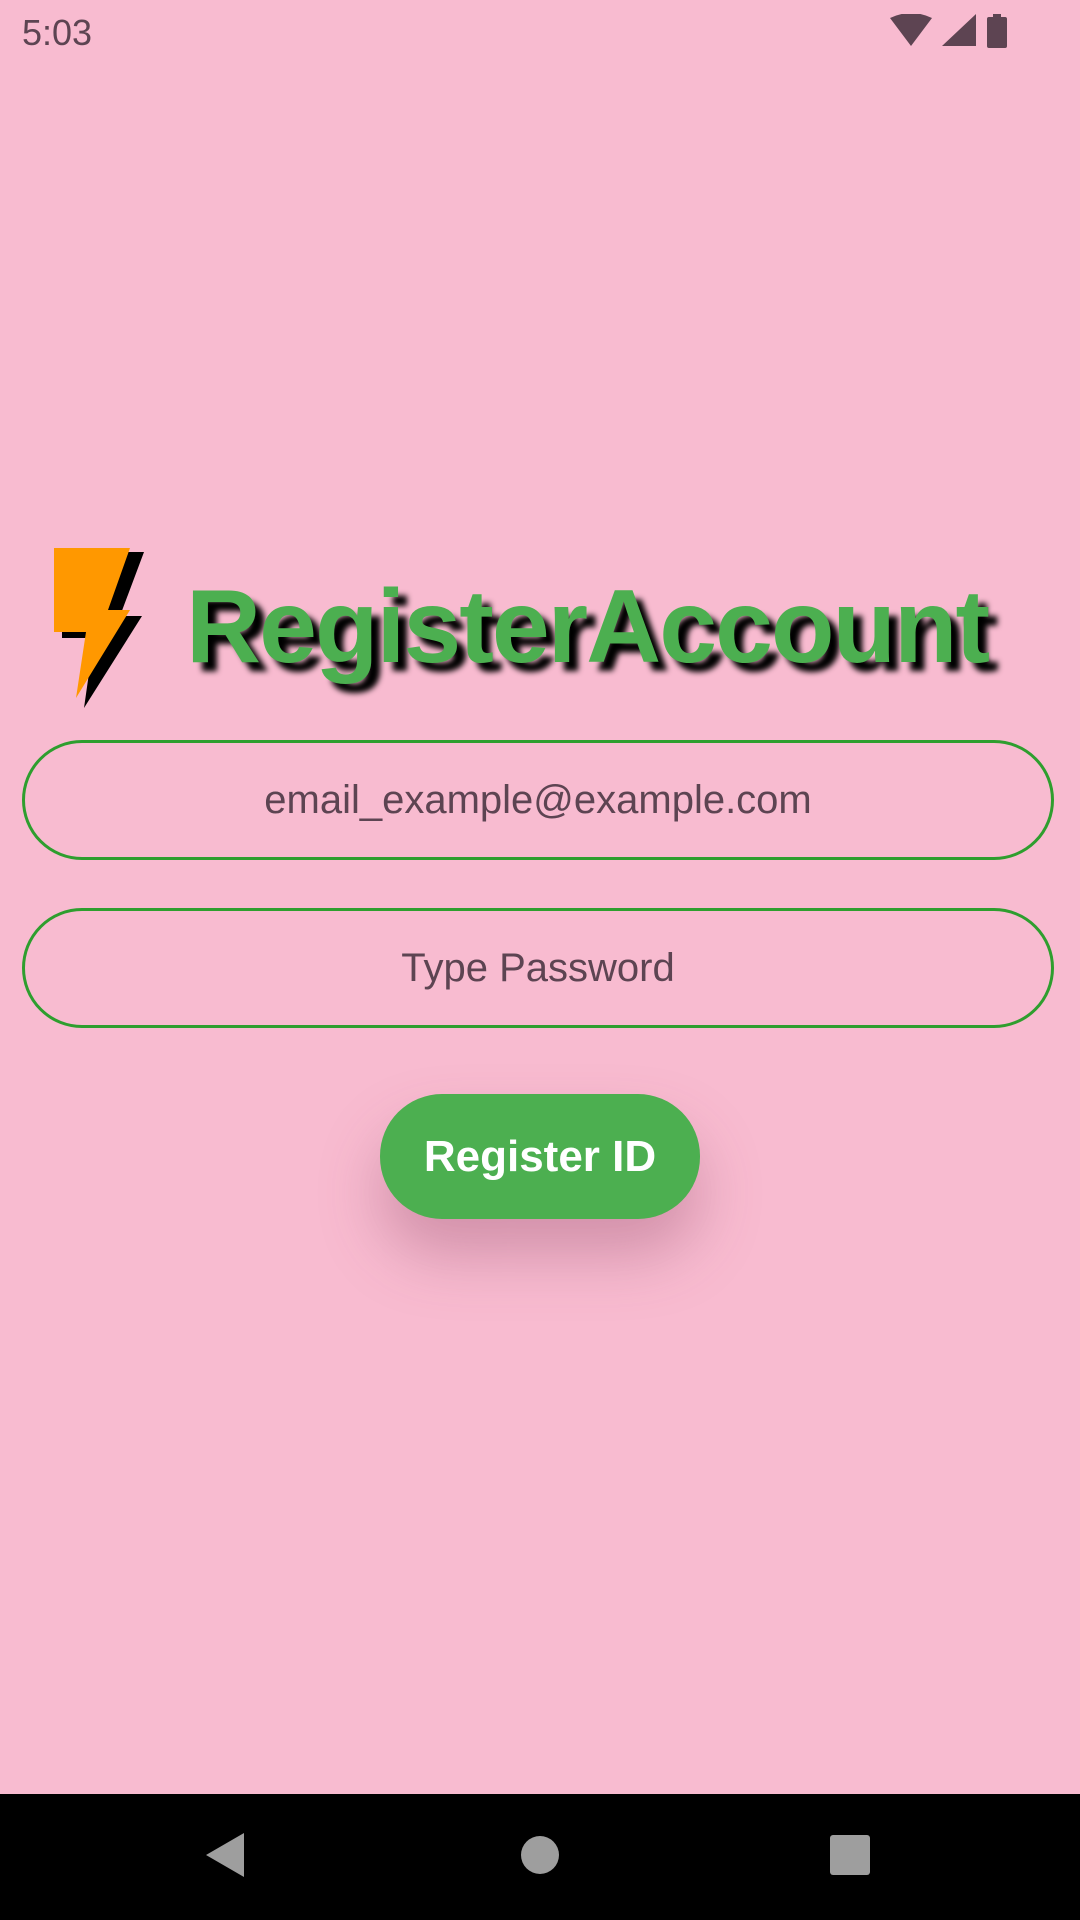 This screenshot has width=1080, height=1920. I want to click on home-icon, so click(540, 1857).